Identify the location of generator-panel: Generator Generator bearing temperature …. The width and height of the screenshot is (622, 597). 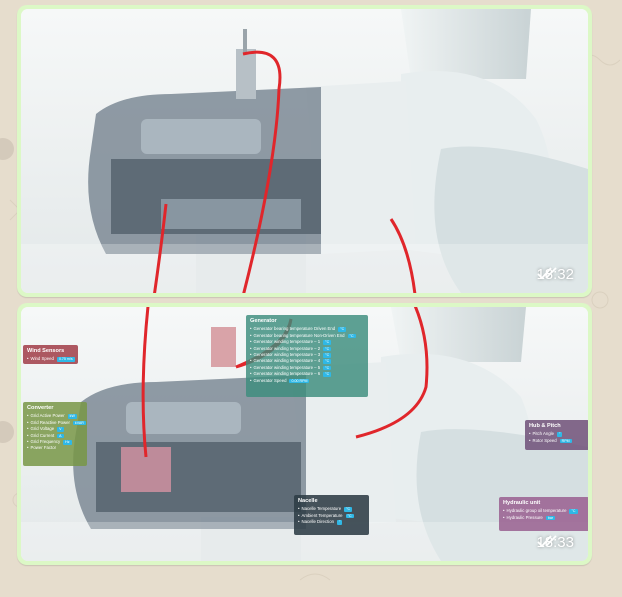
(307, 356).